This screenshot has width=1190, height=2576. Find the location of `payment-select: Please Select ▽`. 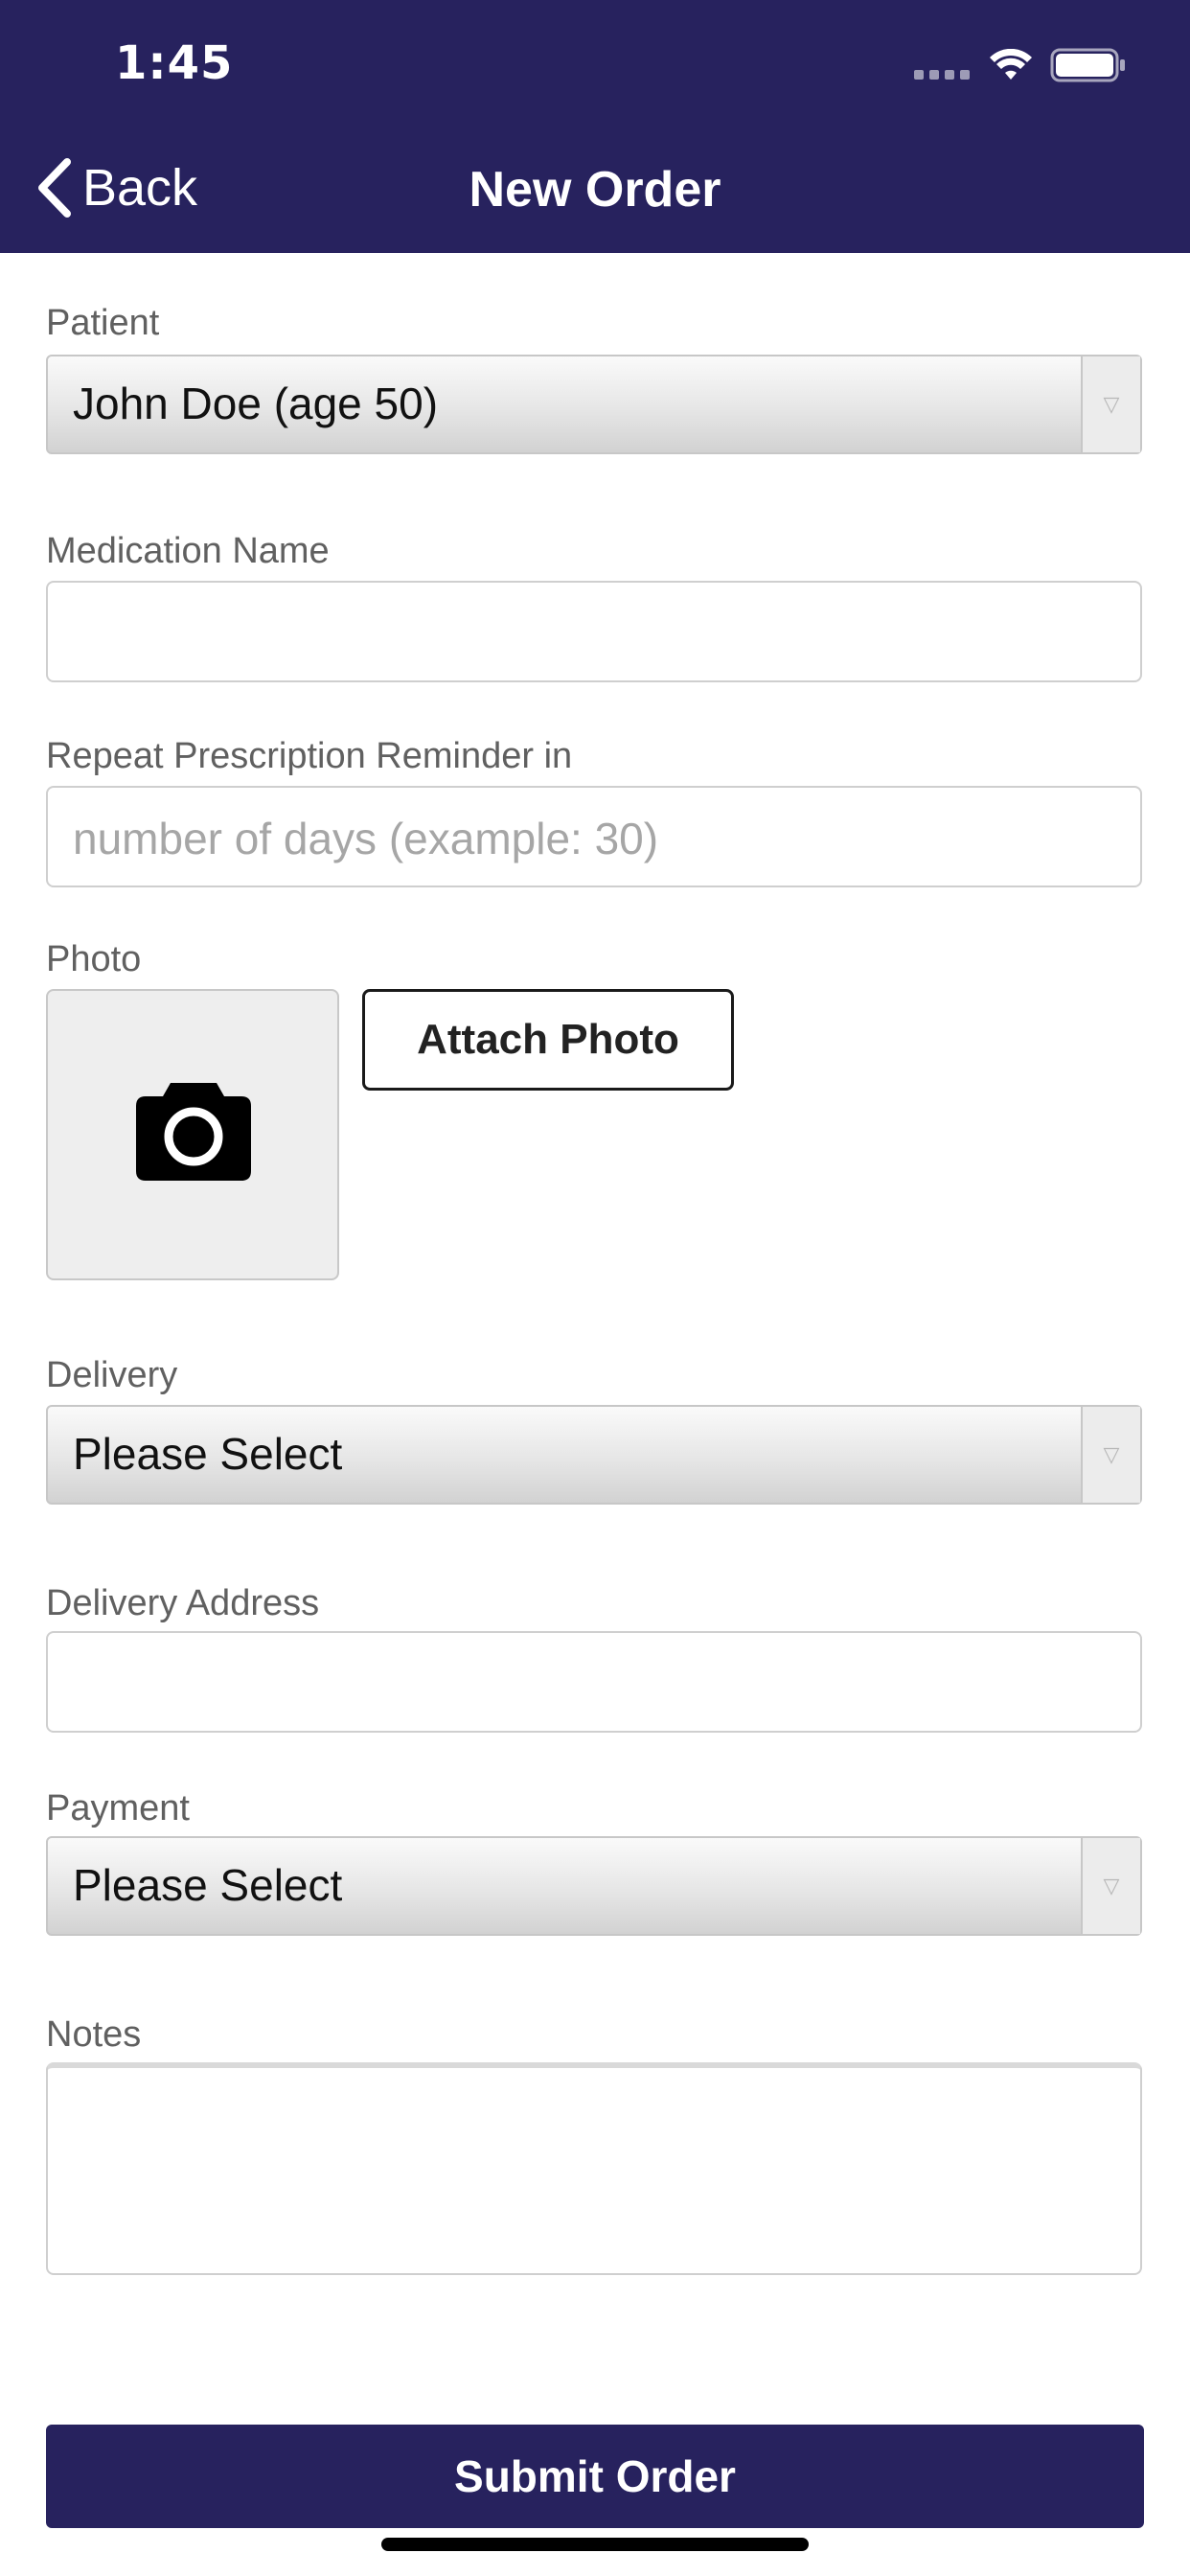

payment-select: Please Select ▽ is located at coordinates (594, 1886).